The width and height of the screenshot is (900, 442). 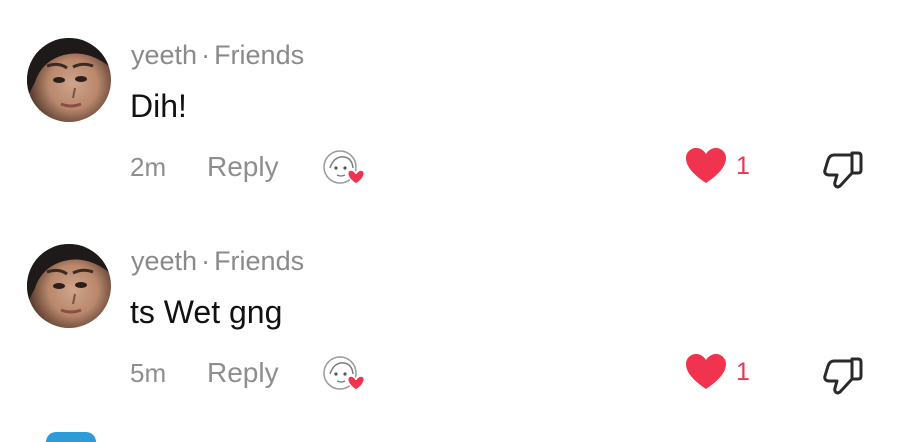 What do you see at coordinates (71, 437) in the screenshot?
I see `next-avatar-peek` at bounding box center [71, 437].